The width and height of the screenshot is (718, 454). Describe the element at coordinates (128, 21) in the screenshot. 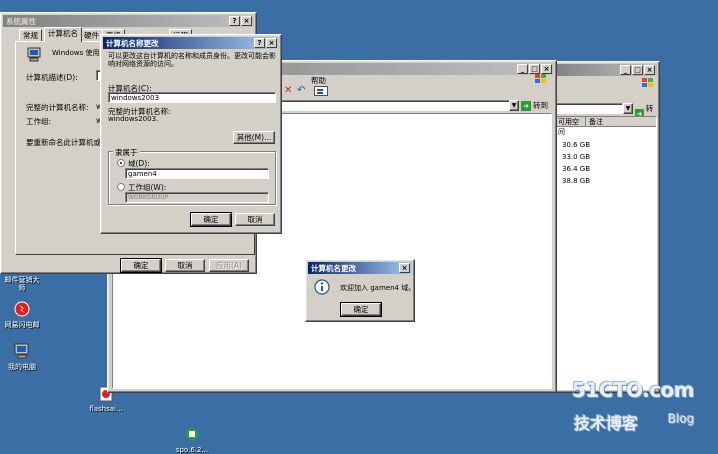

I see `system-properties-titlebar: 系统属性 ? ×` at that location.